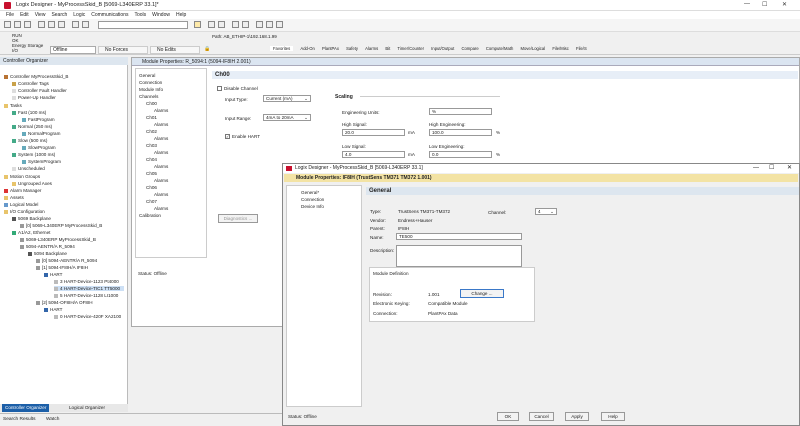 This screenshot has width=800, height=426. What do you see at coordinates (242, 137) in the screenshot?
I see `enable-hart-checkbox: ✓ Enable HART` at bounding box center [242, 137].